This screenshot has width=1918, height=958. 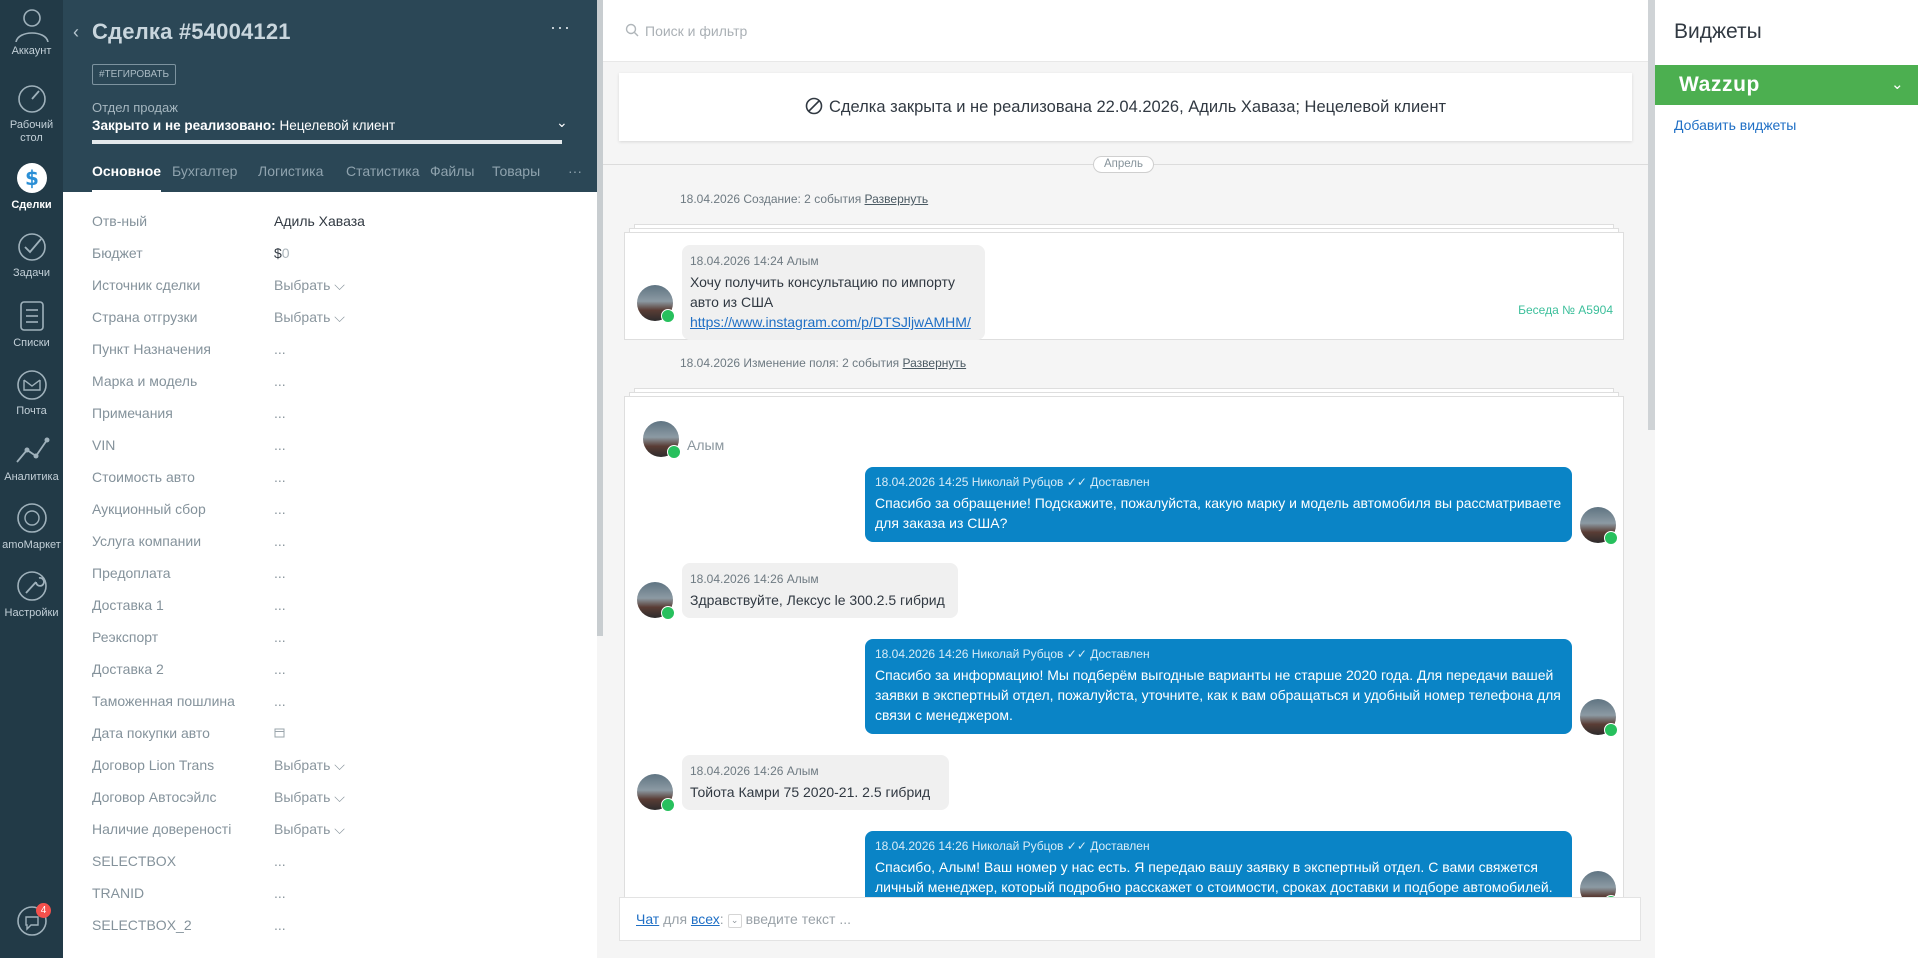 What do you see at coordinates (810, 792) in the screenshot?
I see `message-text: Тойота Камри 75 2020-21. 2.5 гибрид` at bounding box center [810, 792].